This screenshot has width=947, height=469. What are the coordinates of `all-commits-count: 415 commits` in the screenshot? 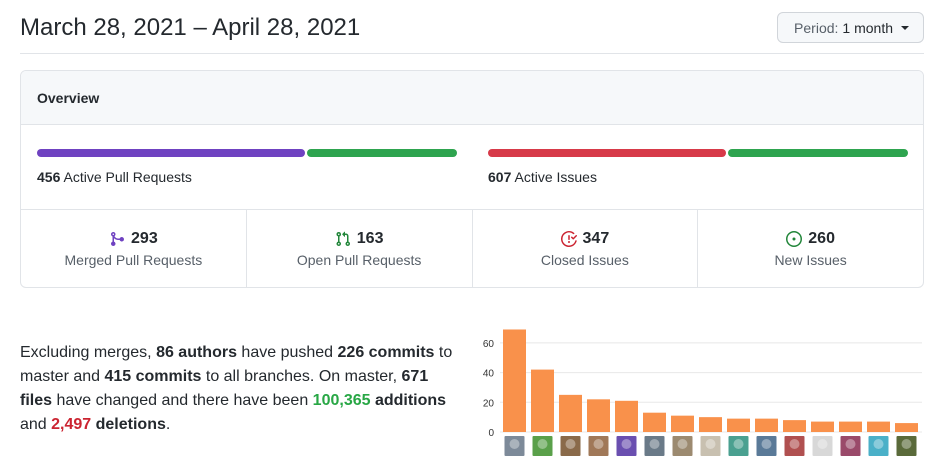 It's located at (153, 376).